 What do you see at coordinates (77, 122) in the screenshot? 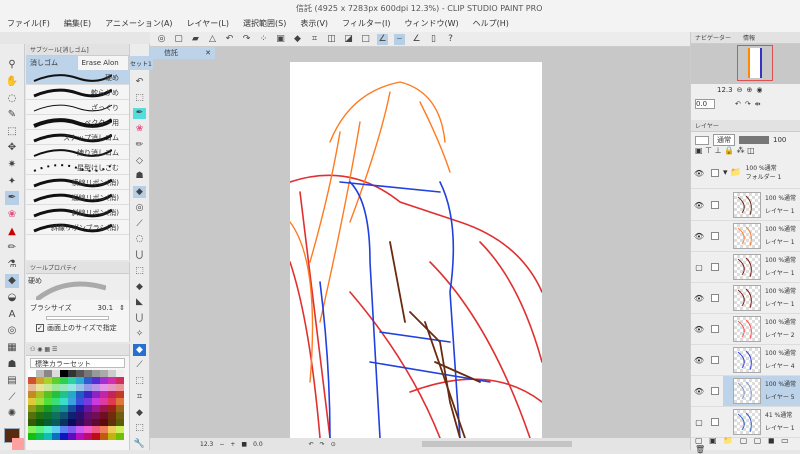
I see `brush-item: ベクター用` at bounding box center [77, 122].